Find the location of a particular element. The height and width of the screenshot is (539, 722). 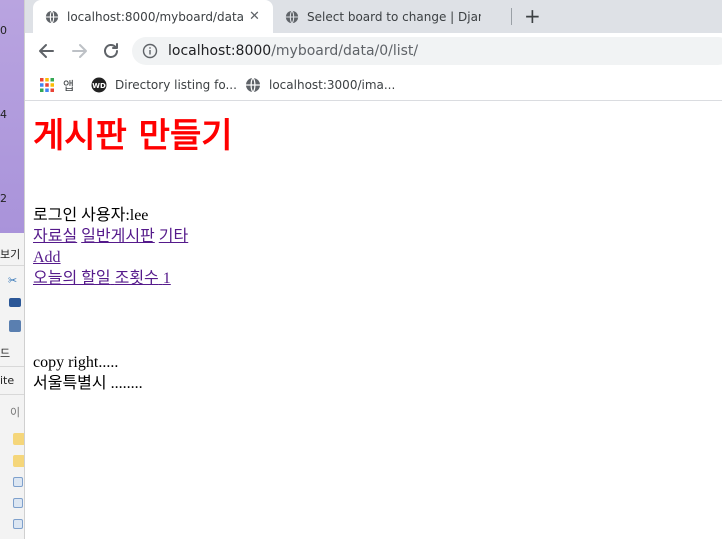

info-icon is located at coordinates (150, 51).